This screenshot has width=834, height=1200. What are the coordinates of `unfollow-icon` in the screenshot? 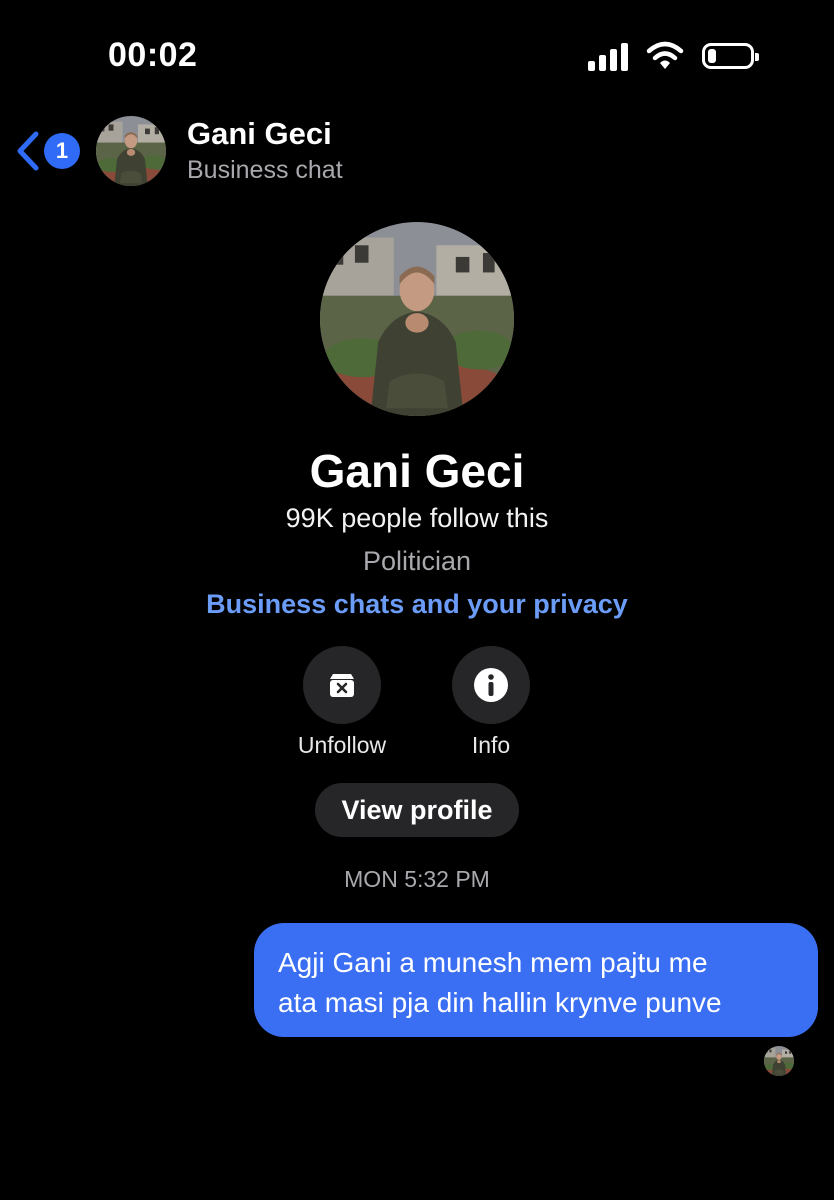 It's located at (342, 685).